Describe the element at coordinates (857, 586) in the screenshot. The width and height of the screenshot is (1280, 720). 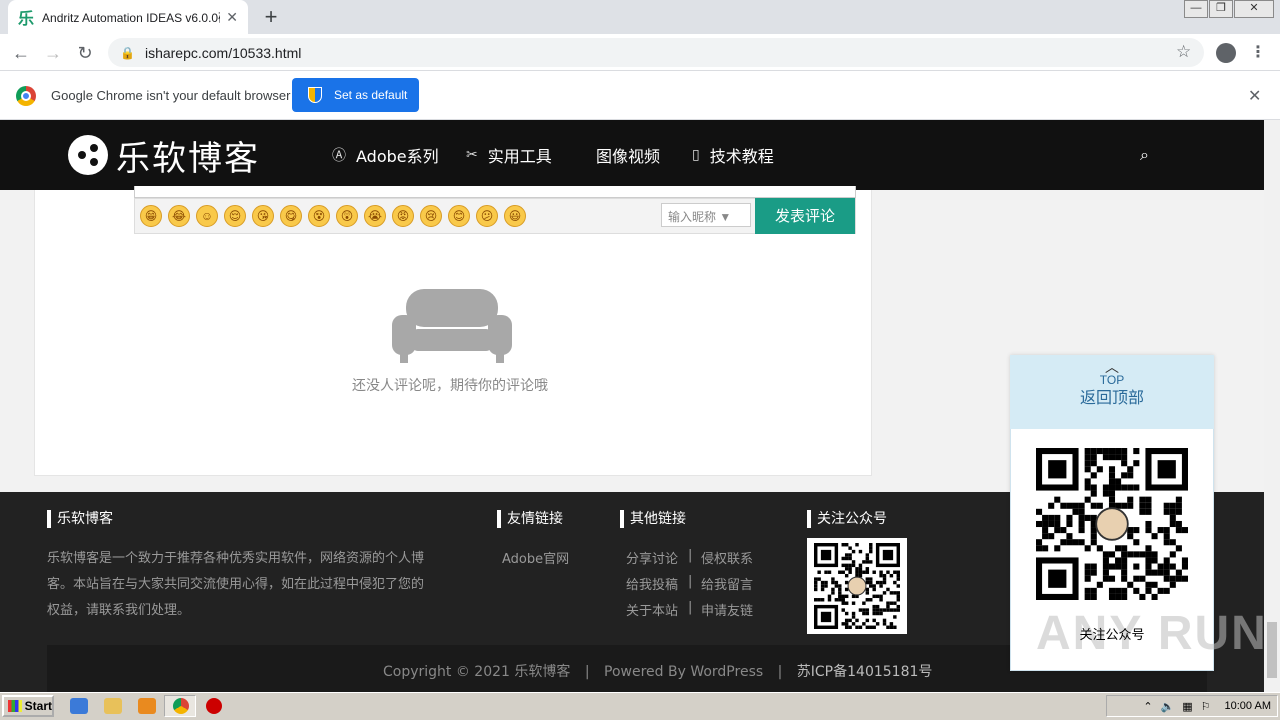
I see `wechat-qr-code-small` at that location.